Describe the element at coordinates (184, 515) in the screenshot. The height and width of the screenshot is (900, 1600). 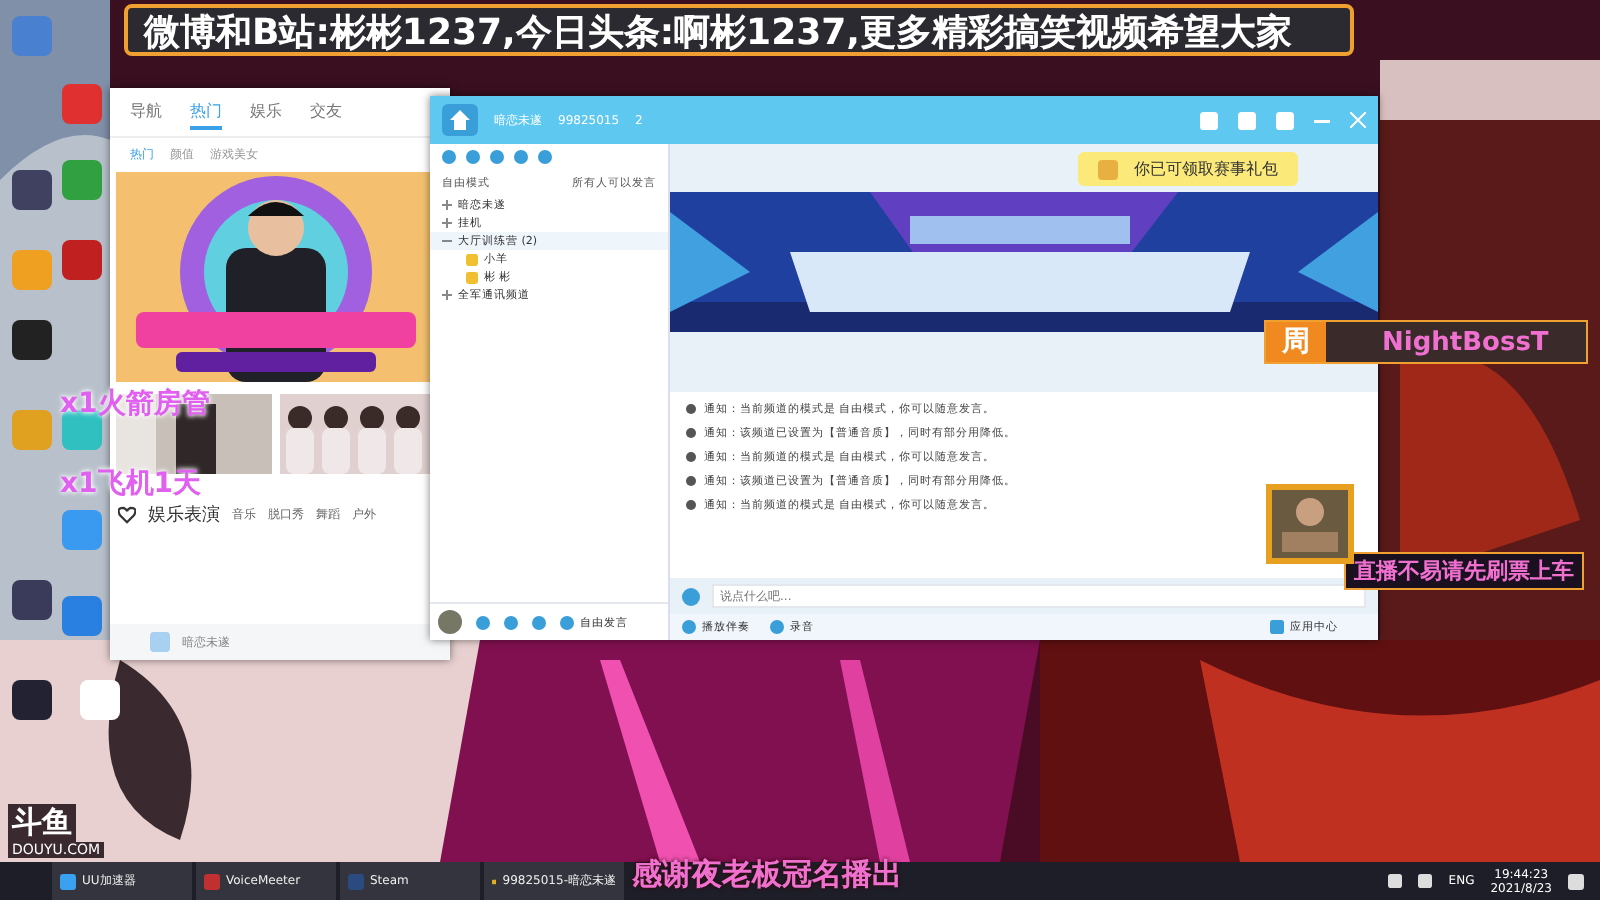
I see `section-title: 娱乐表演` at that location.